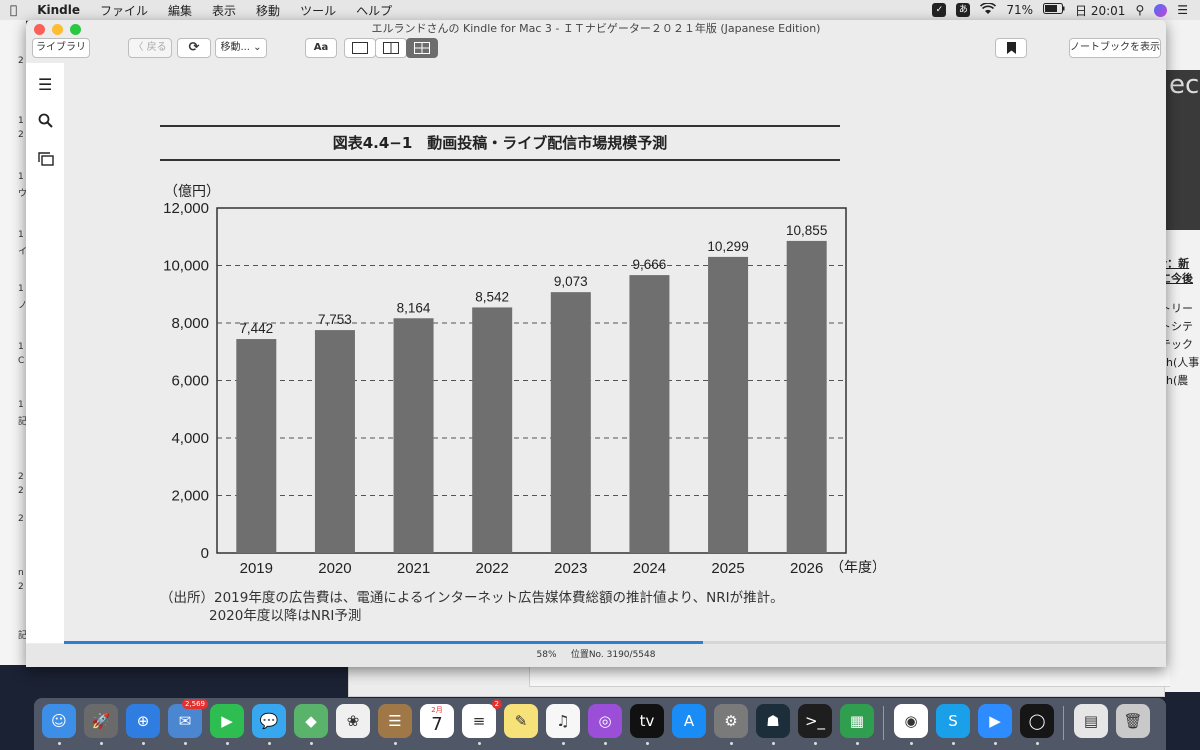 The height and width of the screenshot is (750, 1200). What do you see at coordinates (256, 566) in the screenshot?
I see `x-tick-label: 2019` at bounding box center [256, 566].